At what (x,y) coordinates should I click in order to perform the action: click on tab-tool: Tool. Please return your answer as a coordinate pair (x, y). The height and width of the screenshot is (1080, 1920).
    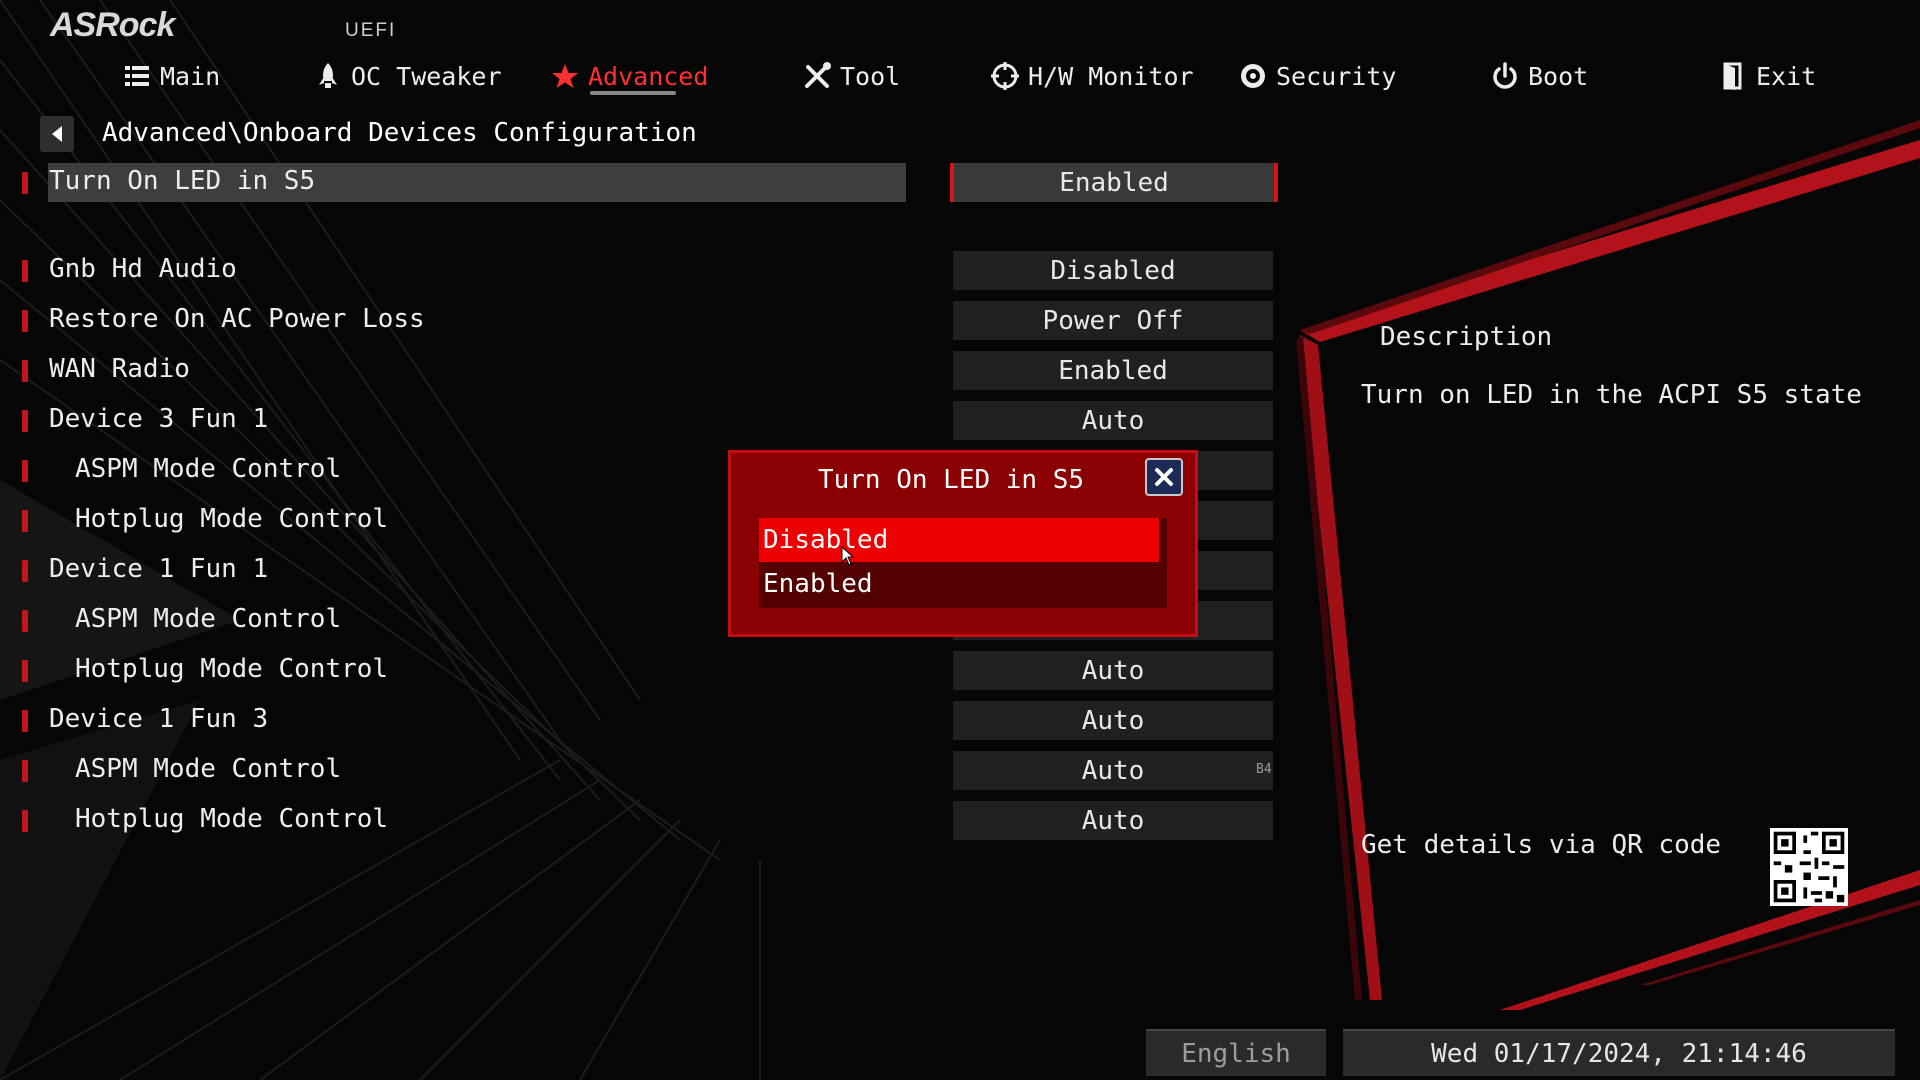
    Looking at the image, I should click on (851, 76).